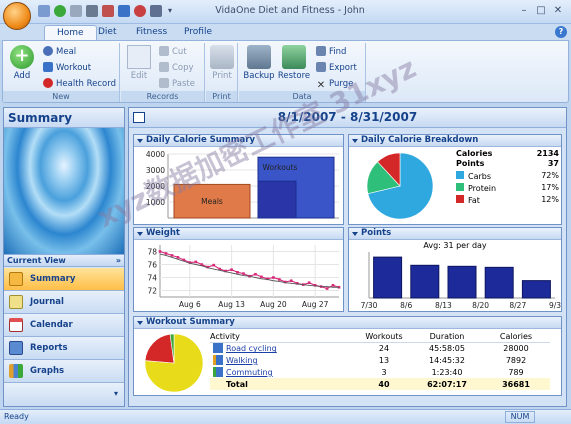 Image resolution: width=571 pixels, height=424 pixels. I want to click on total-workouts: 40, so click(384, 384).